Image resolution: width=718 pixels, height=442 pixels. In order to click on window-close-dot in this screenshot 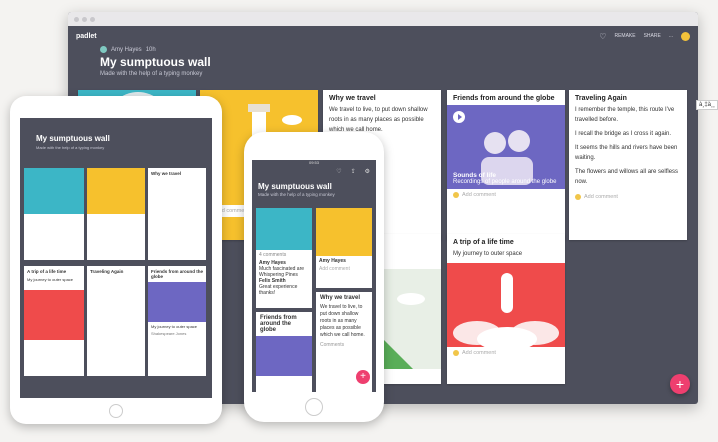, I will do `click(76, 19)`.